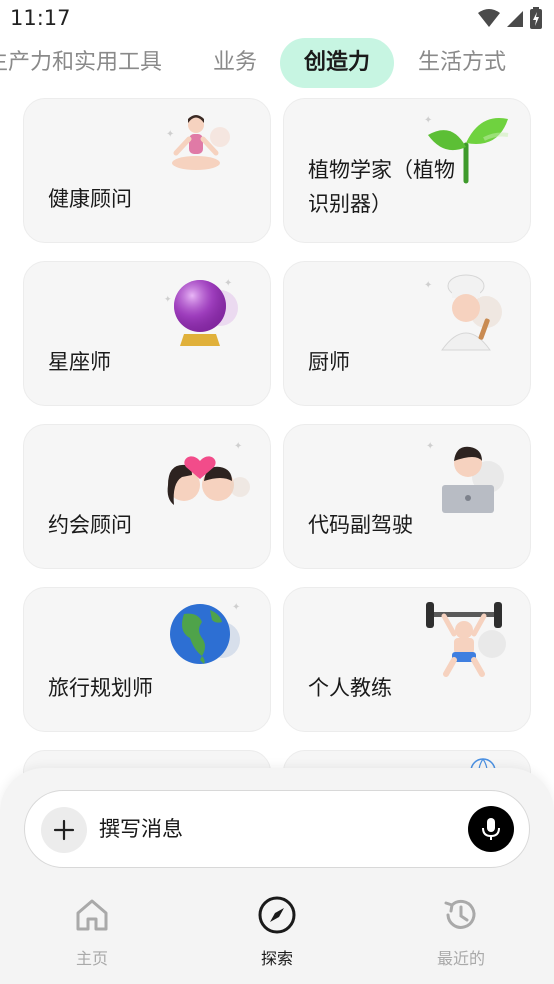 Image resolution: width=554 pixels, height=984 pixels. What do you see at coordinates (205, 633) in the screenshot?
I see `globe-americas-icon: ✦` at bounding box center [205, 633].